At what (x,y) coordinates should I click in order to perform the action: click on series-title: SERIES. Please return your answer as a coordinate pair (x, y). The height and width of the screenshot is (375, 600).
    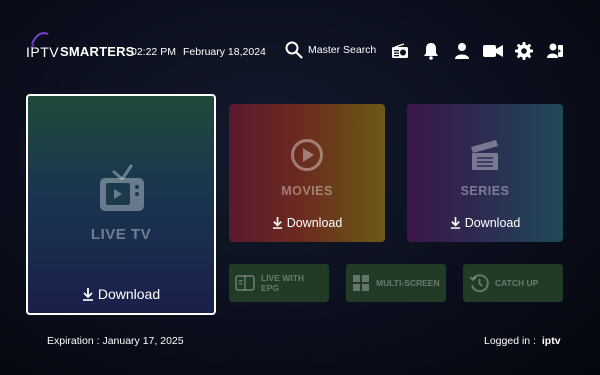
    Looking at the image, I should click on (485, 191).